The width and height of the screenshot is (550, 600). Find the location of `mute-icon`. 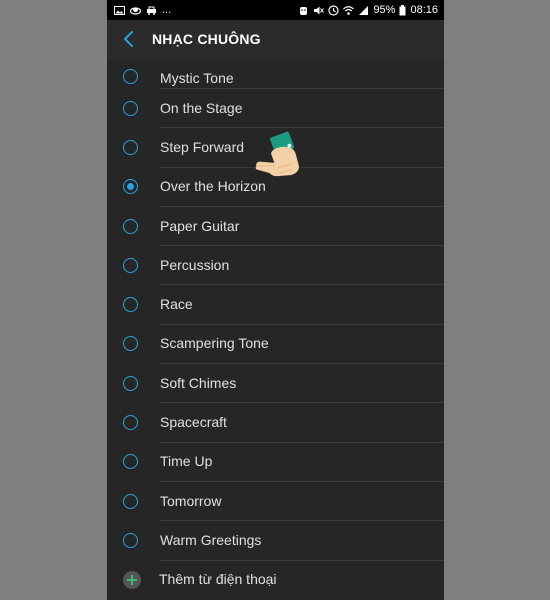

mute-icon is located at coordinates (319, 10).